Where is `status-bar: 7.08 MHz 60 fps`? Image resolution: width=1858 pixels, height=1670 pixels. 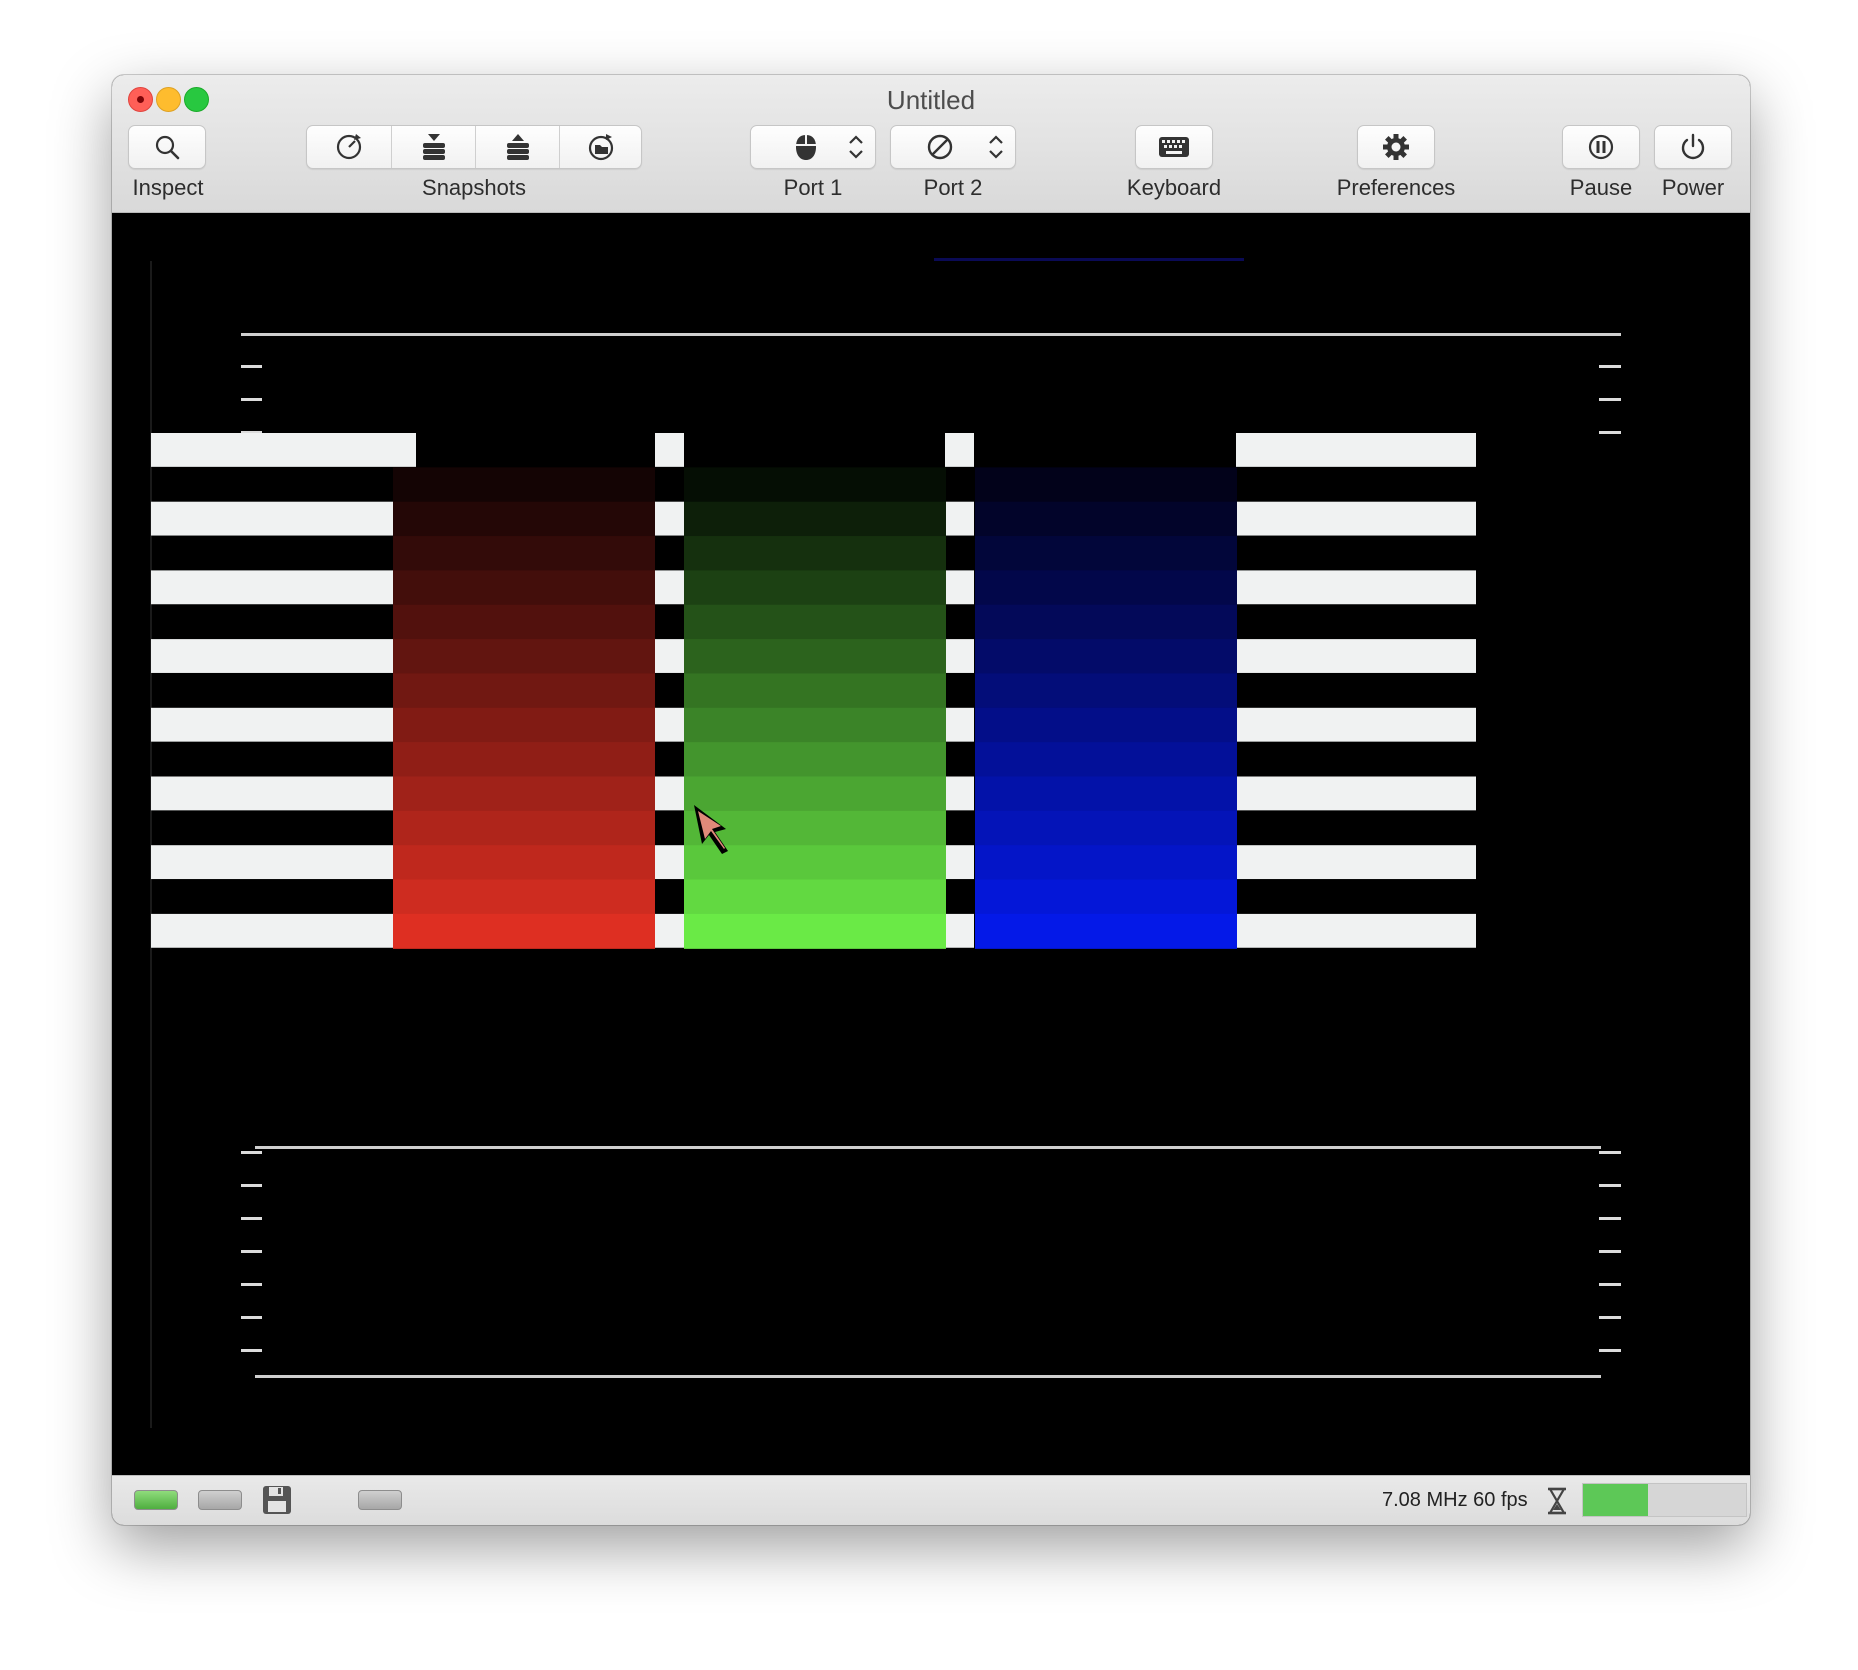
status-bar: 7.08 MHz 60 fps is located at coordinates (931, 1500).